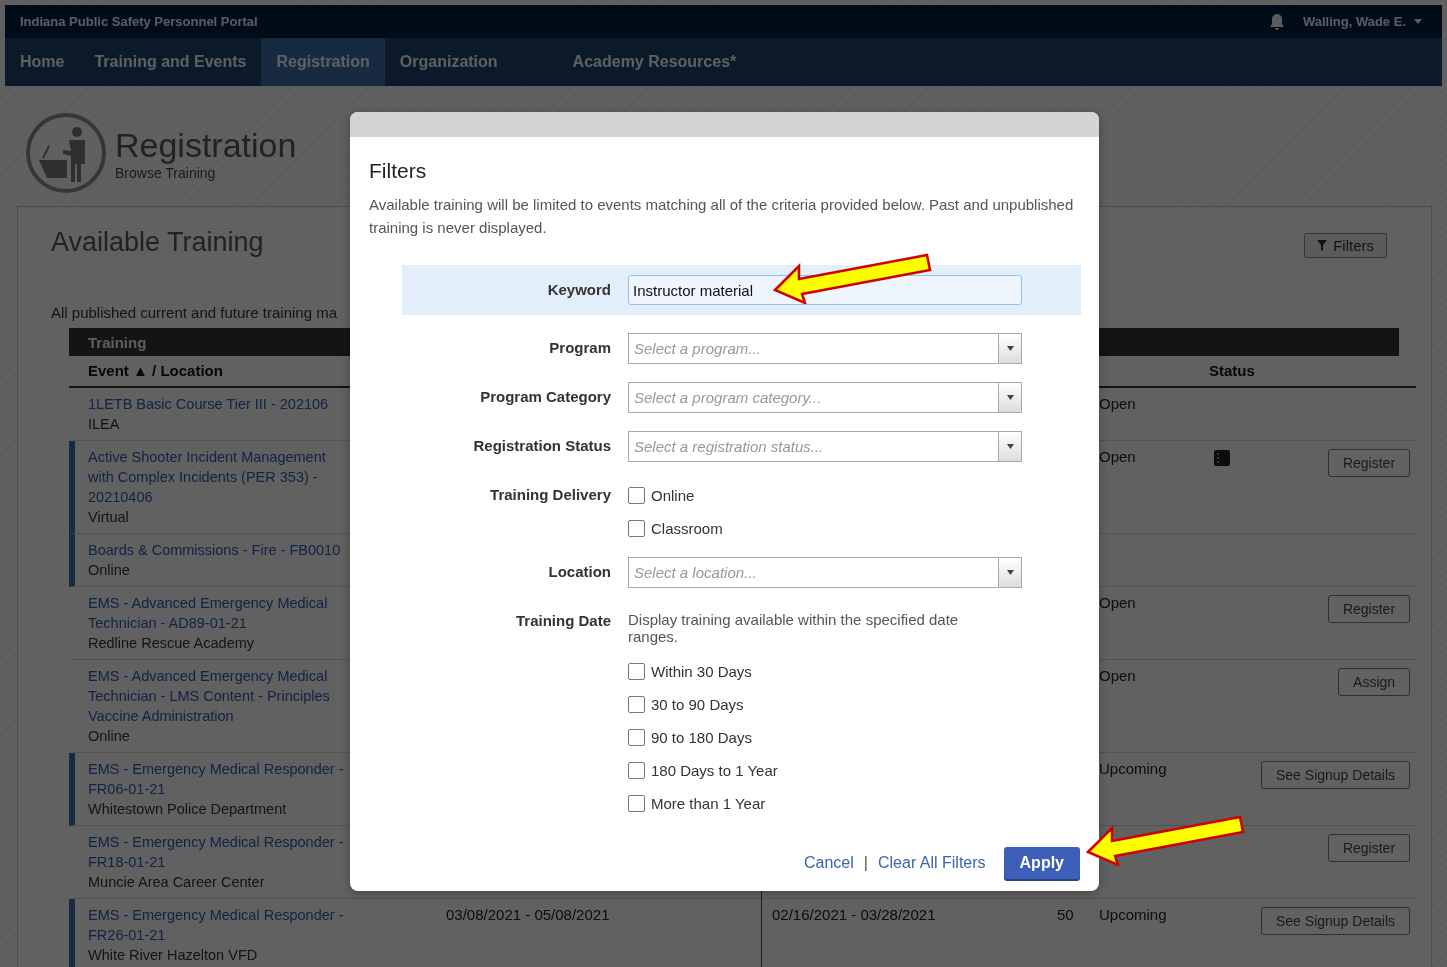 This screenshot has width=1447, height=967. I want to click on field-label: Keyword, so click(578, 290).